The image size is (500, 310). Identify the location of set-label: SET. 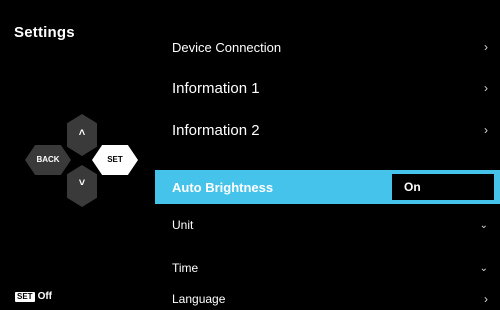
(115, 159).